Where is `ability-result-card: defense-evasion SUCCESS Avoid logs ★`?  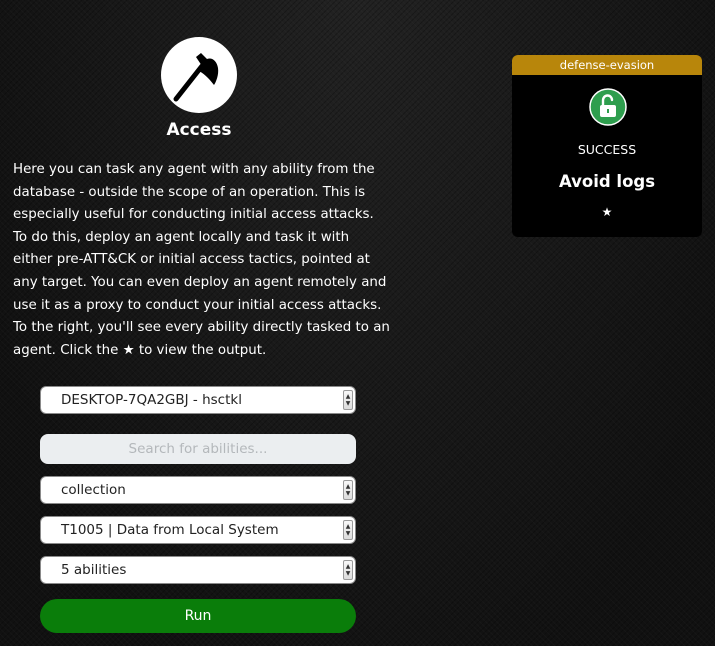
ability-result-card: defense-evasion SUCCESS Avoid logs ★ is located at coordinates (607, 146).